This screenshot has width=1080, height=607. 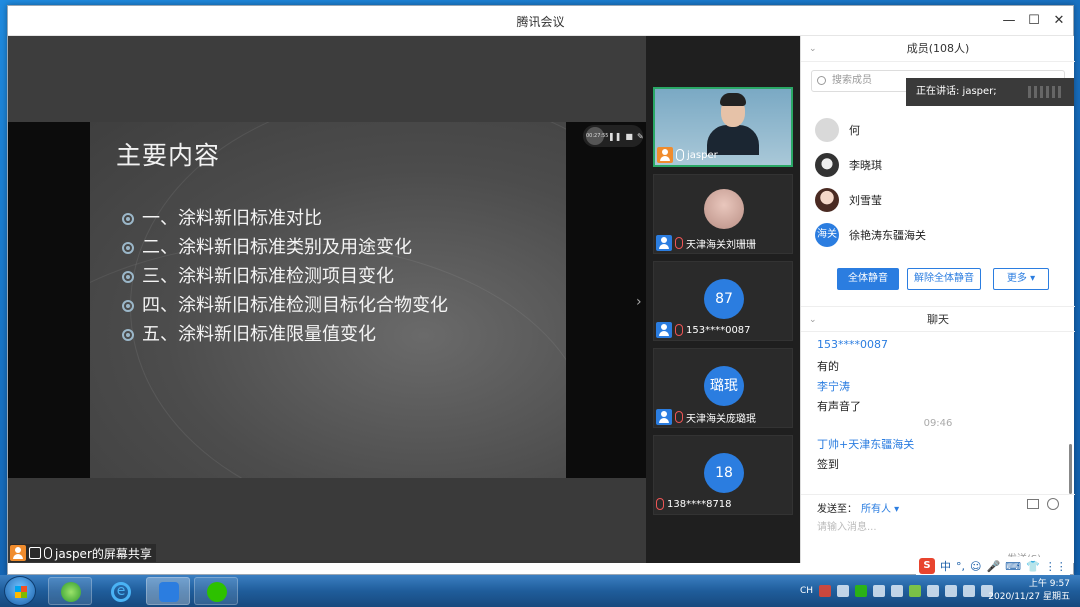 I want to click on member-name: 徐艳涛东疆海关, so click(x=887, y=235).